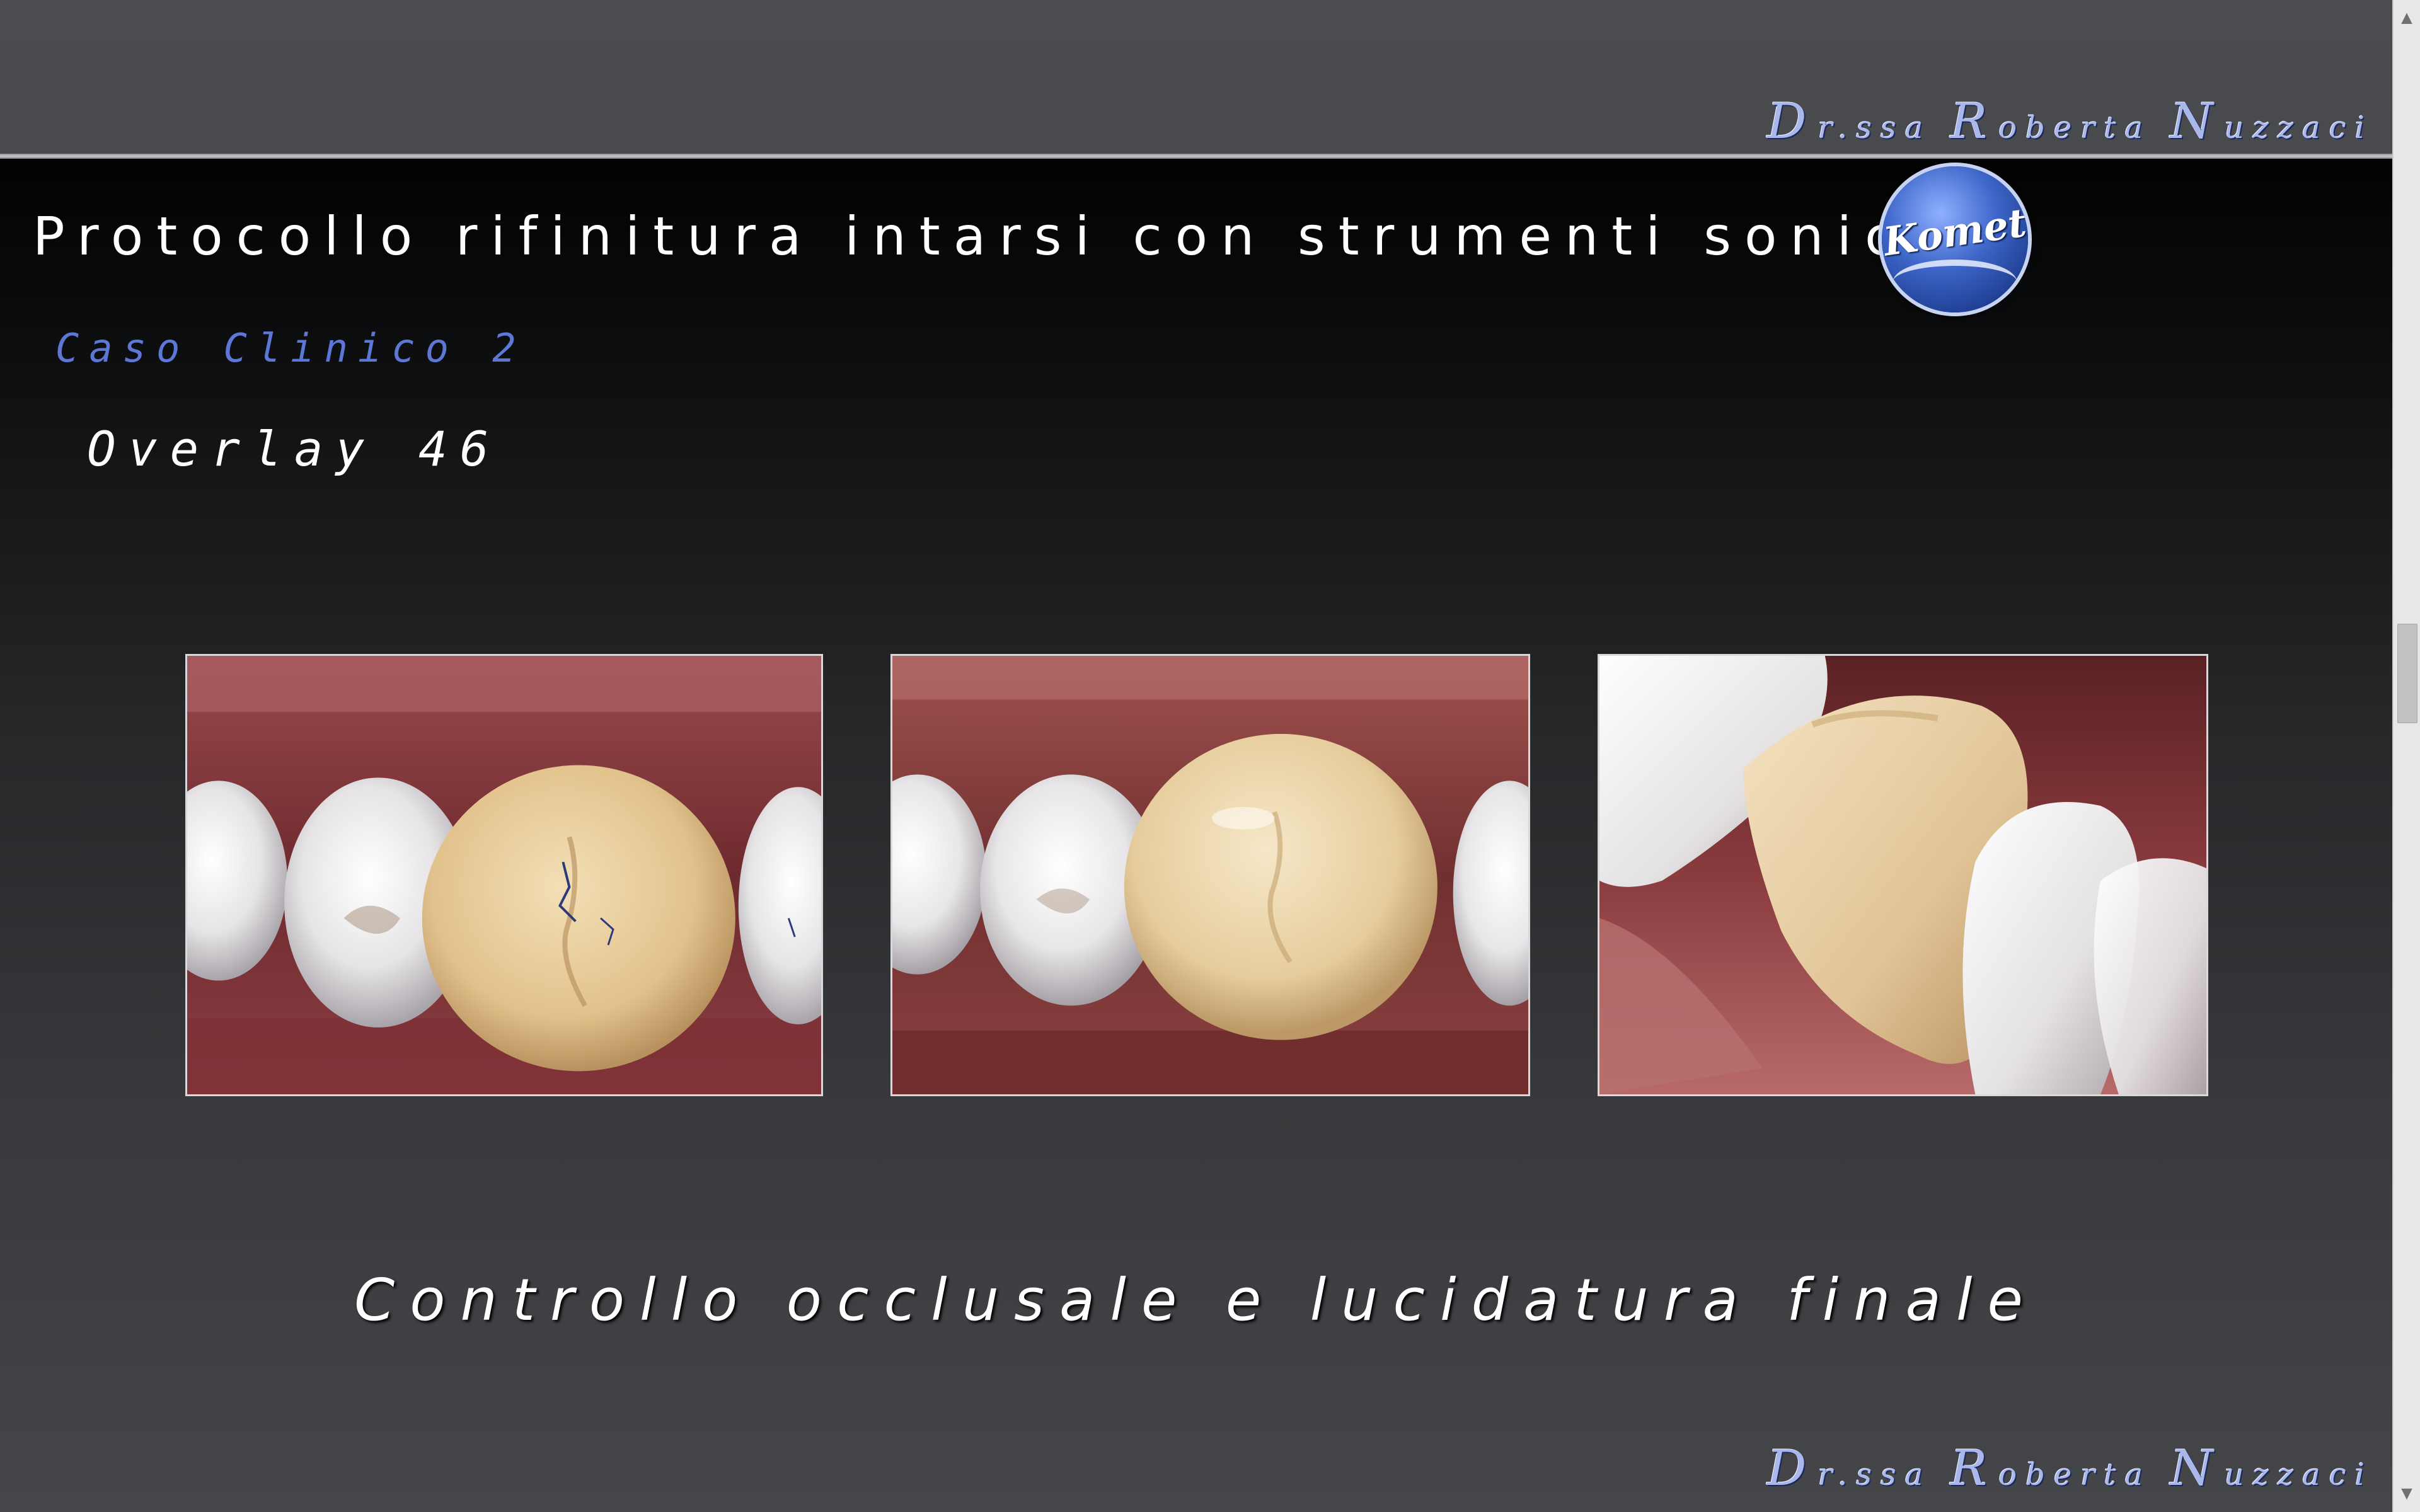 The height and width of the screenshot is (1512, 2420). I want to click on komet-logo: Komet, so click(1955, 239).